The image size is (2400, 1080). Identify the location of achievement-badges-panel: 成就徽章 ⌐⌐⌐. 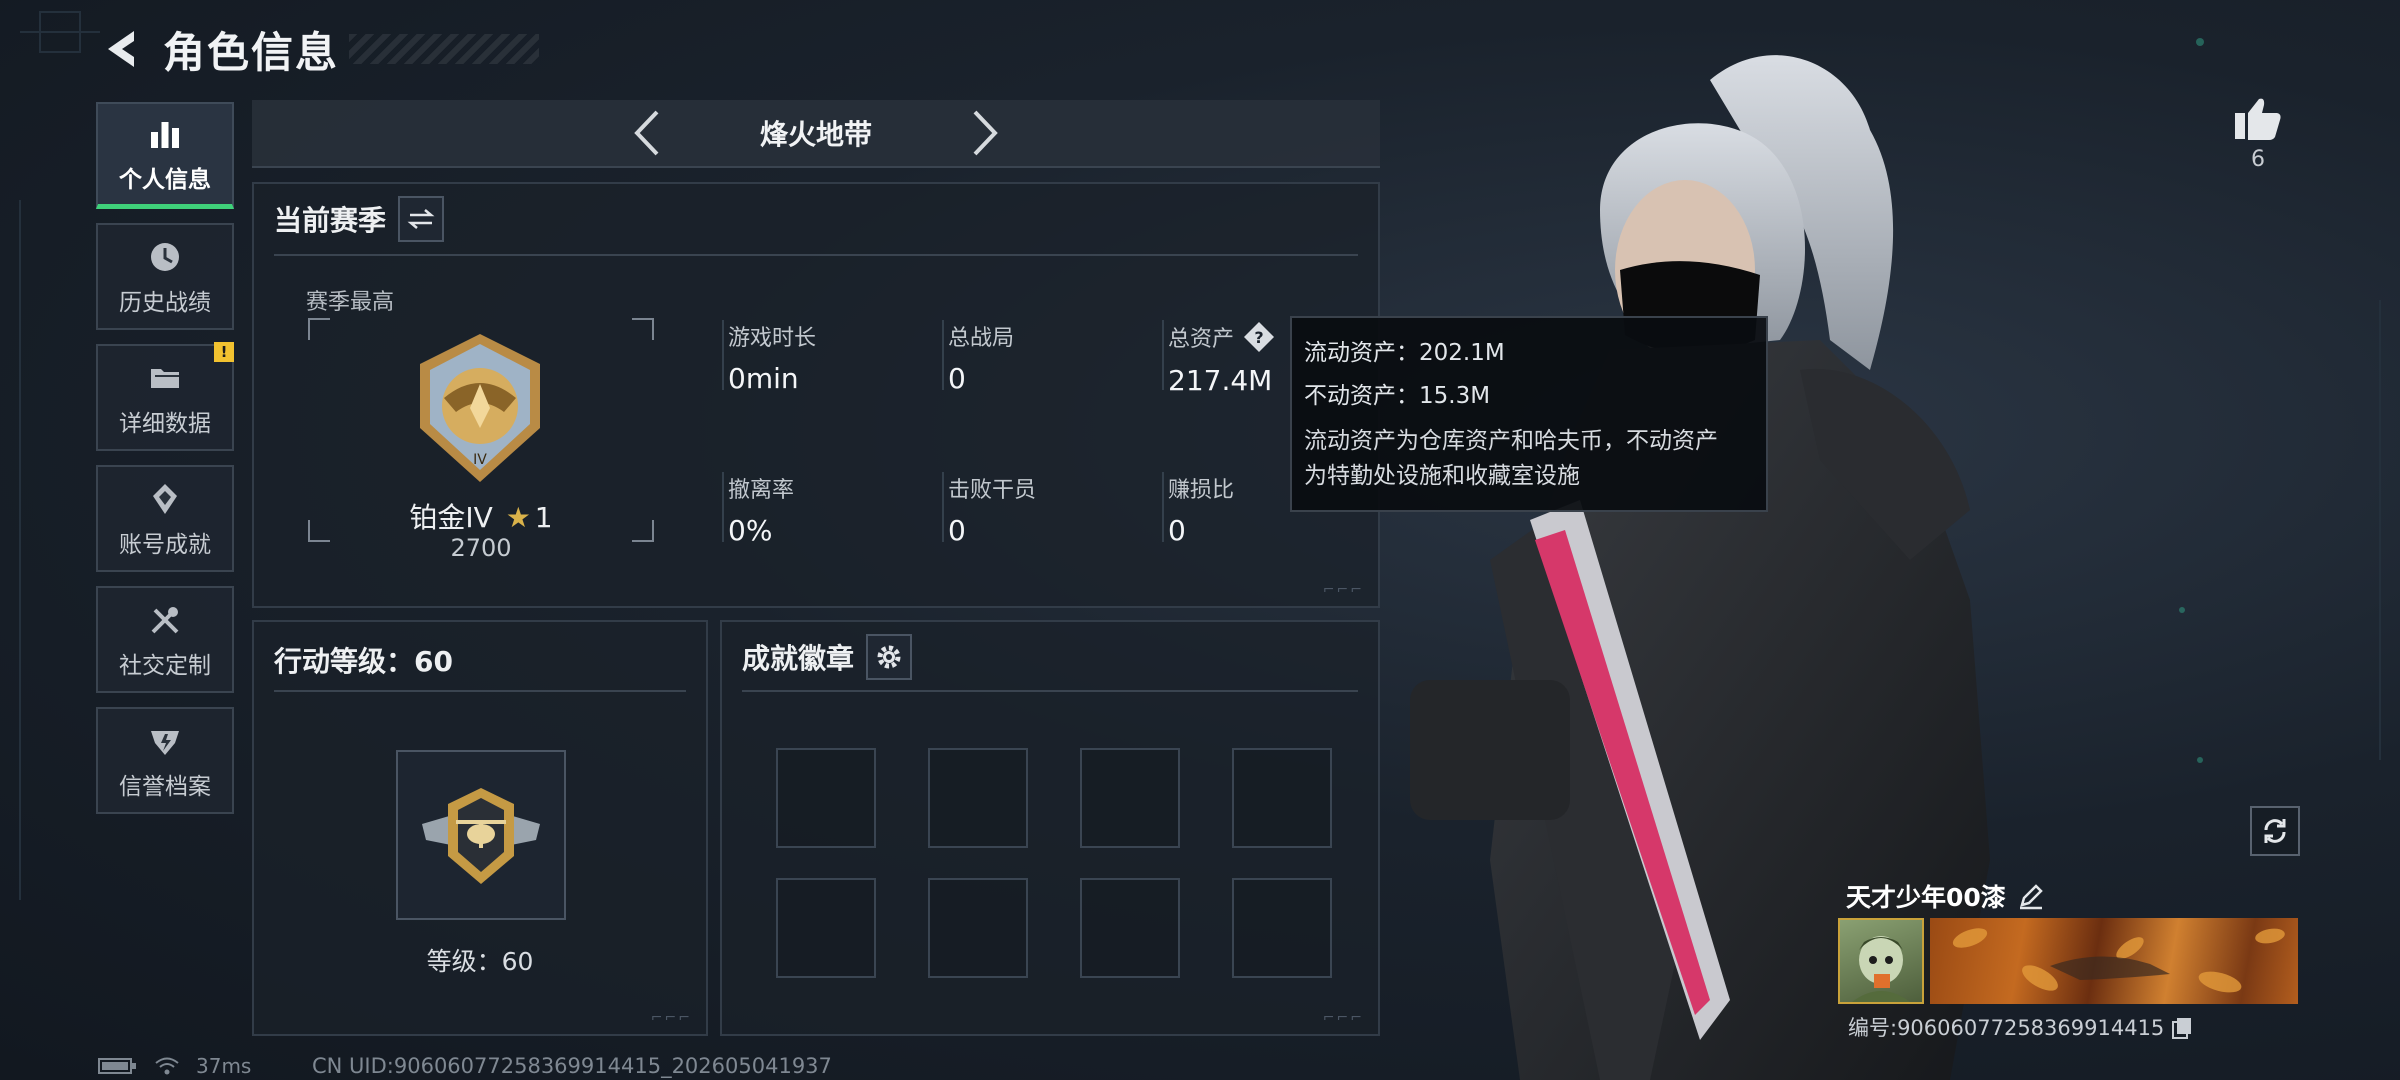
(1050, 828).